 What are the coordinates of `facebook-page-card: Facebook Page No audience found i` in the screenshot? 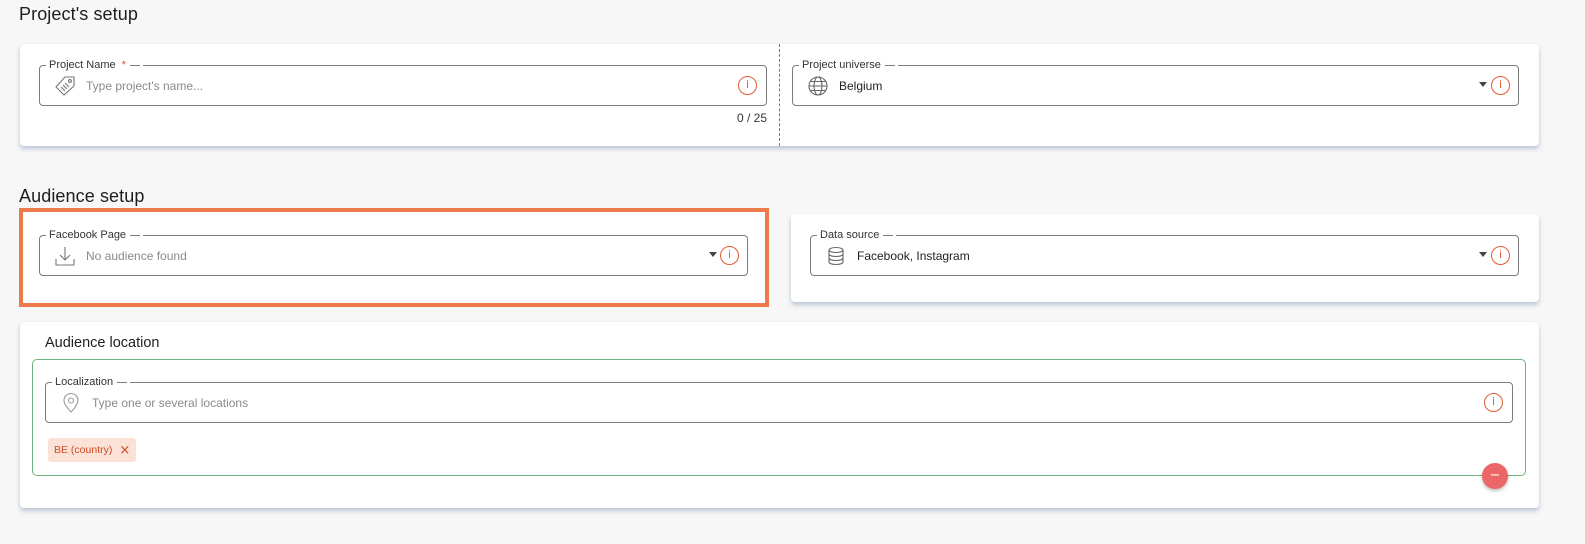 It's located at (394, 257).